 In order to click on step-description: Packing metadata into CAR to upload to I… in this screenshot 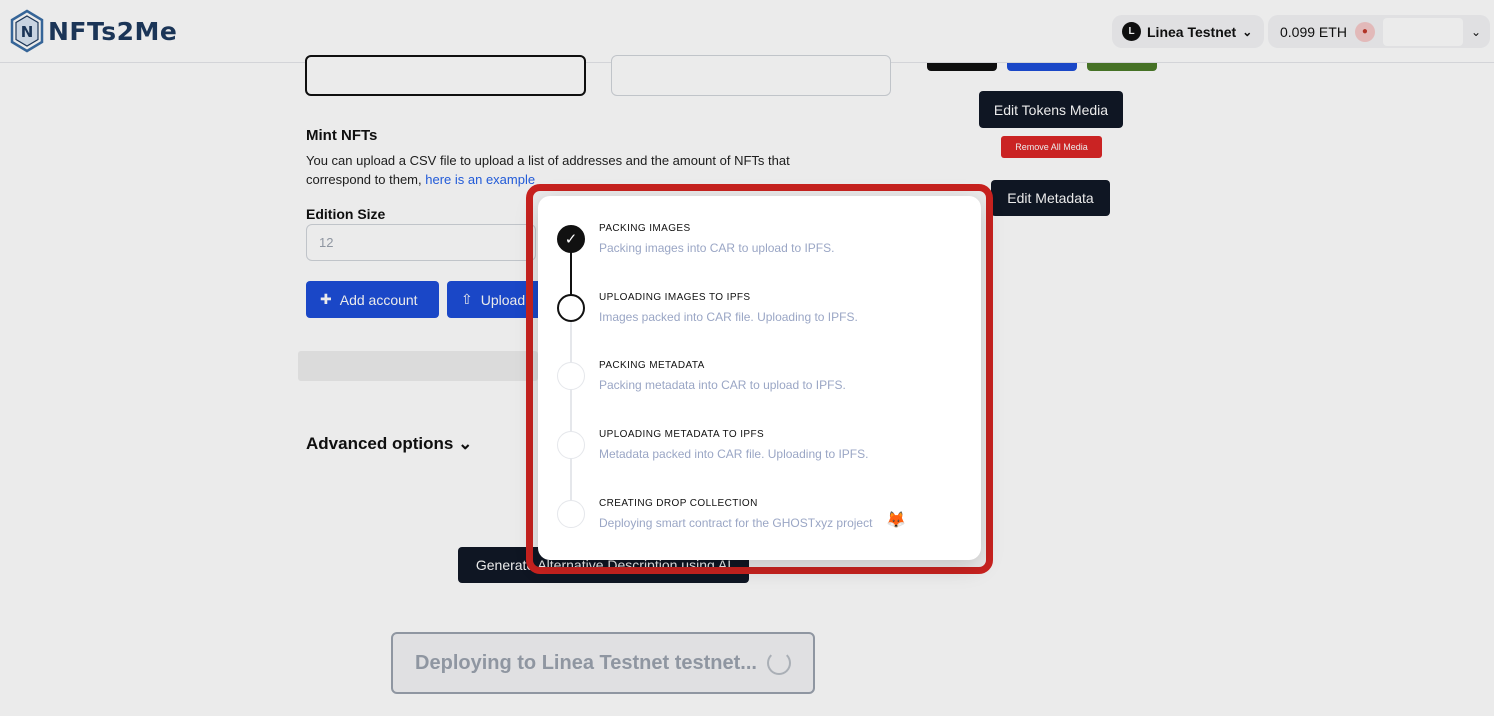, I will do `click(722, 385)`.